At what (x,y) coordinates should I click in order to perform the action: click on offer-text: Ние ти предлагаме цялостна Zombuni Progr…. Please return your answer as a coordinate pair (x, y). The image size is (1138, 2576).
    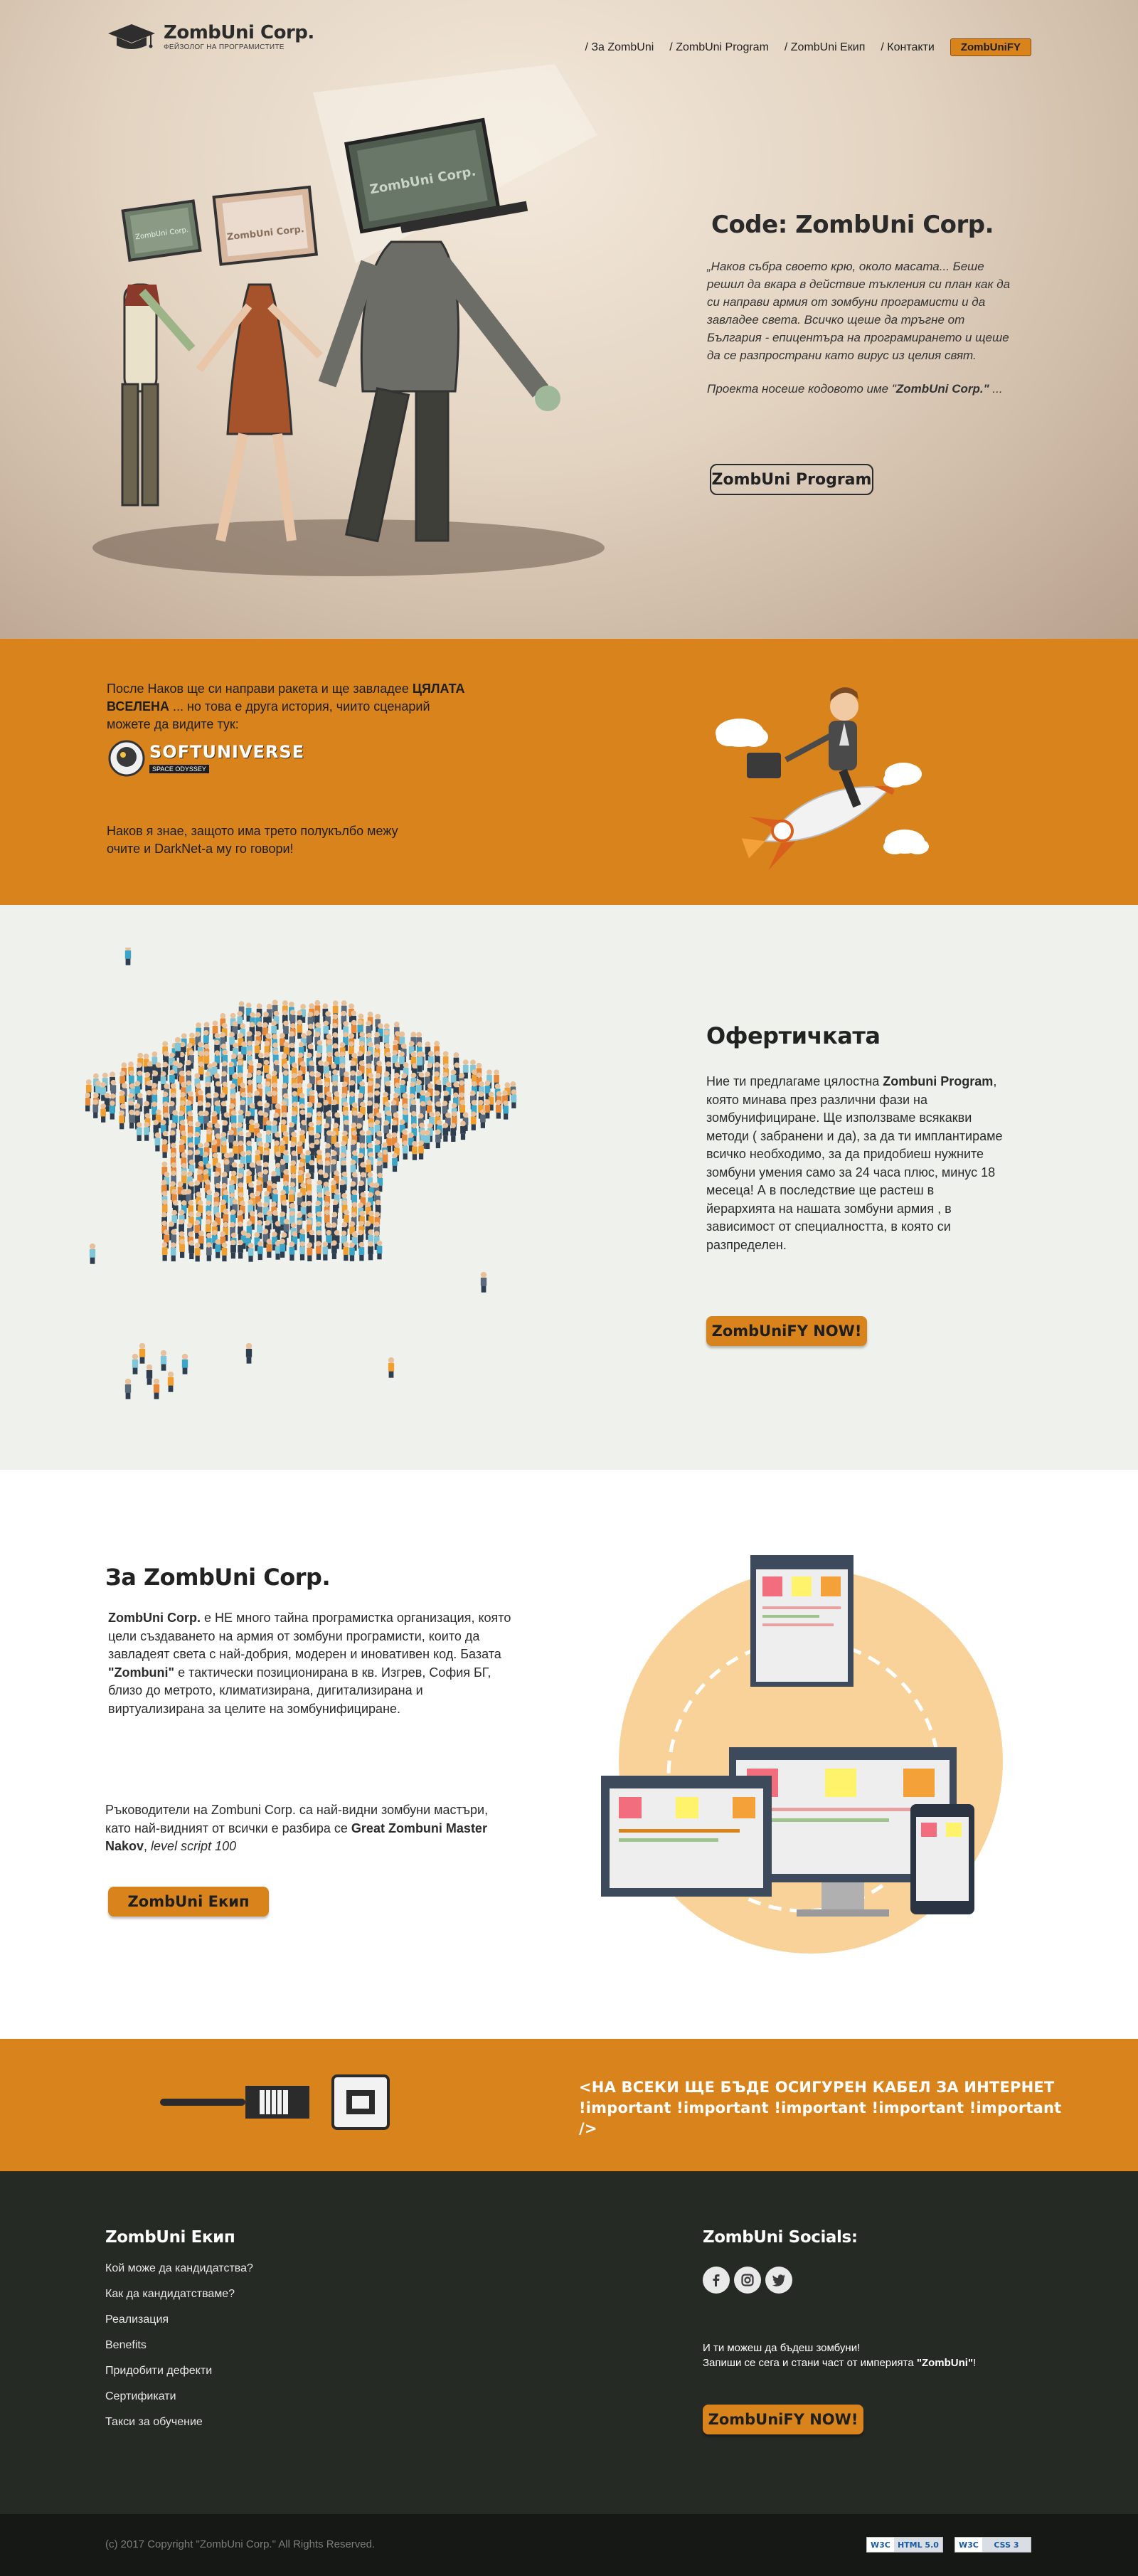
    Looking at the image, I should click on (855, 1163).